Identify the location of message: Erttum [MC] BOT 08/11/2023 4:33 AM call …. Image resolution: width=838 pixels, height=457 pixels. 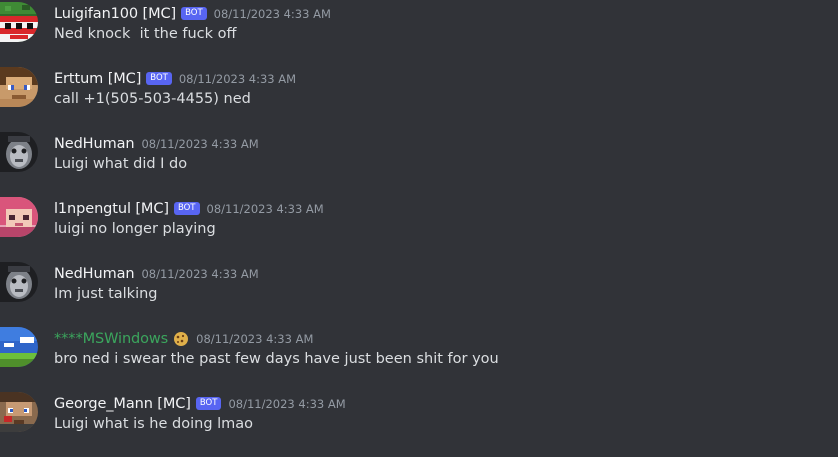
(419, 97).